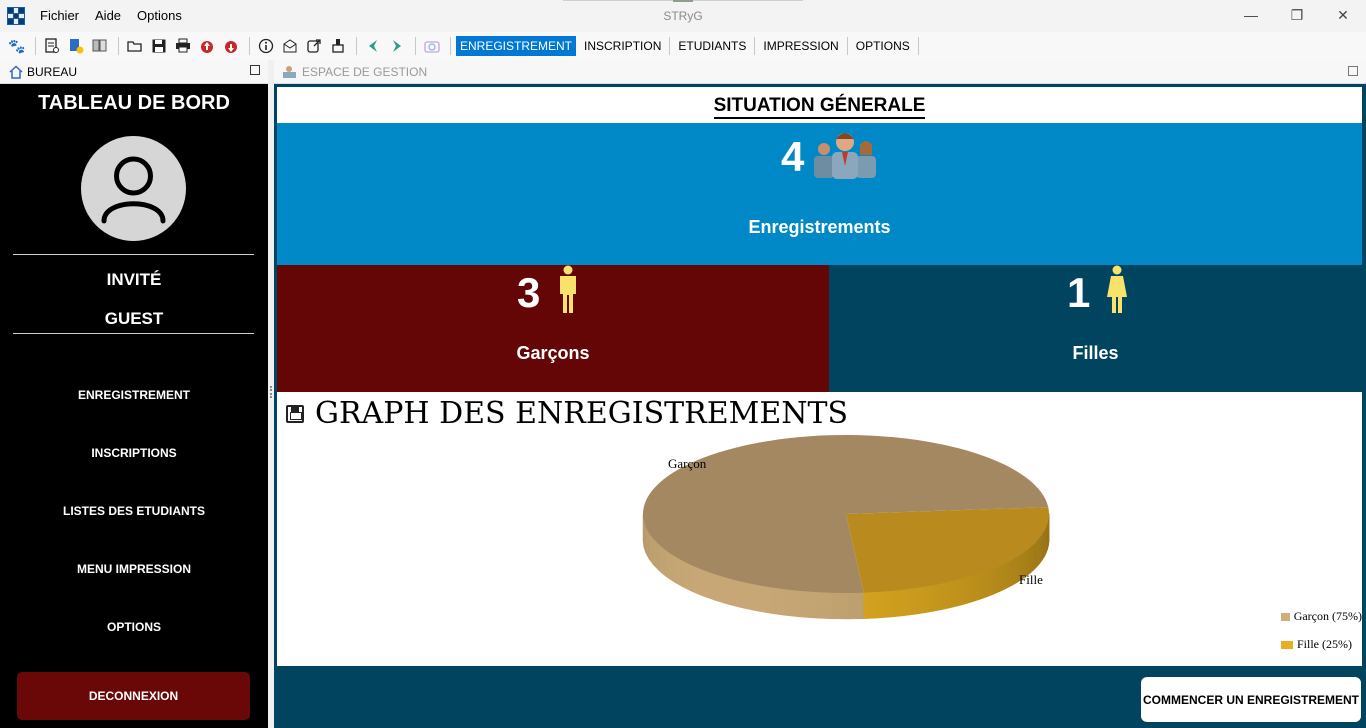 Image resolution: width=1366 pixels, height=728 pixels. What do you see at coordinates (266, 46) in the screenshot?
I see `info-icon` at bounding box center [266, 46].